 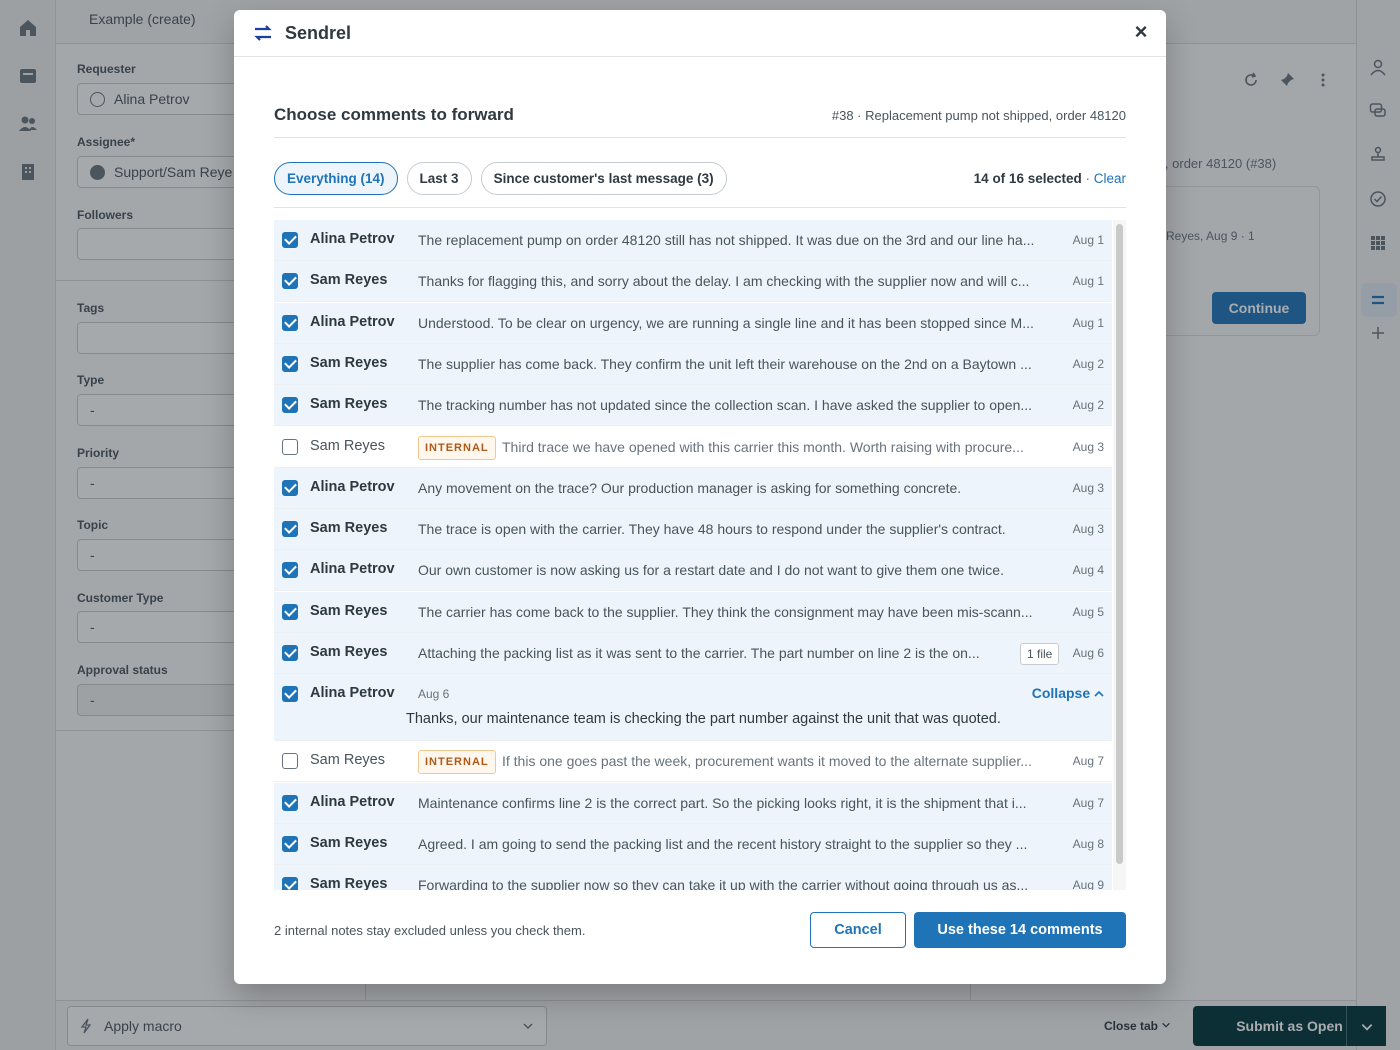 What do you see at coordinates (263, 33) in the screenshot?
I see `sendrel-logo-icon` at bounding box center [263, 33].